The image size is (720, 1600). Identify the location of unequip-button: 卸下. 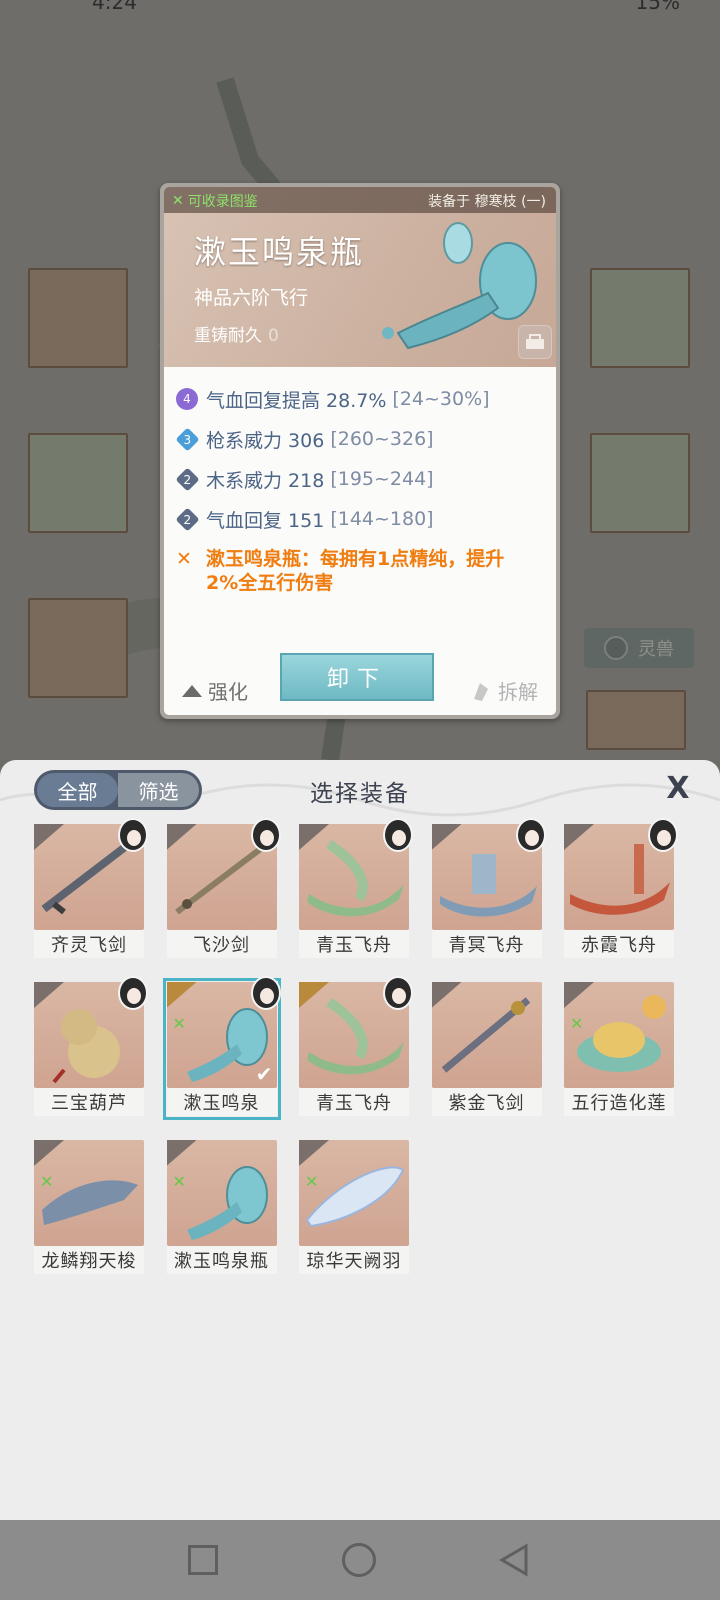
(357, 677).